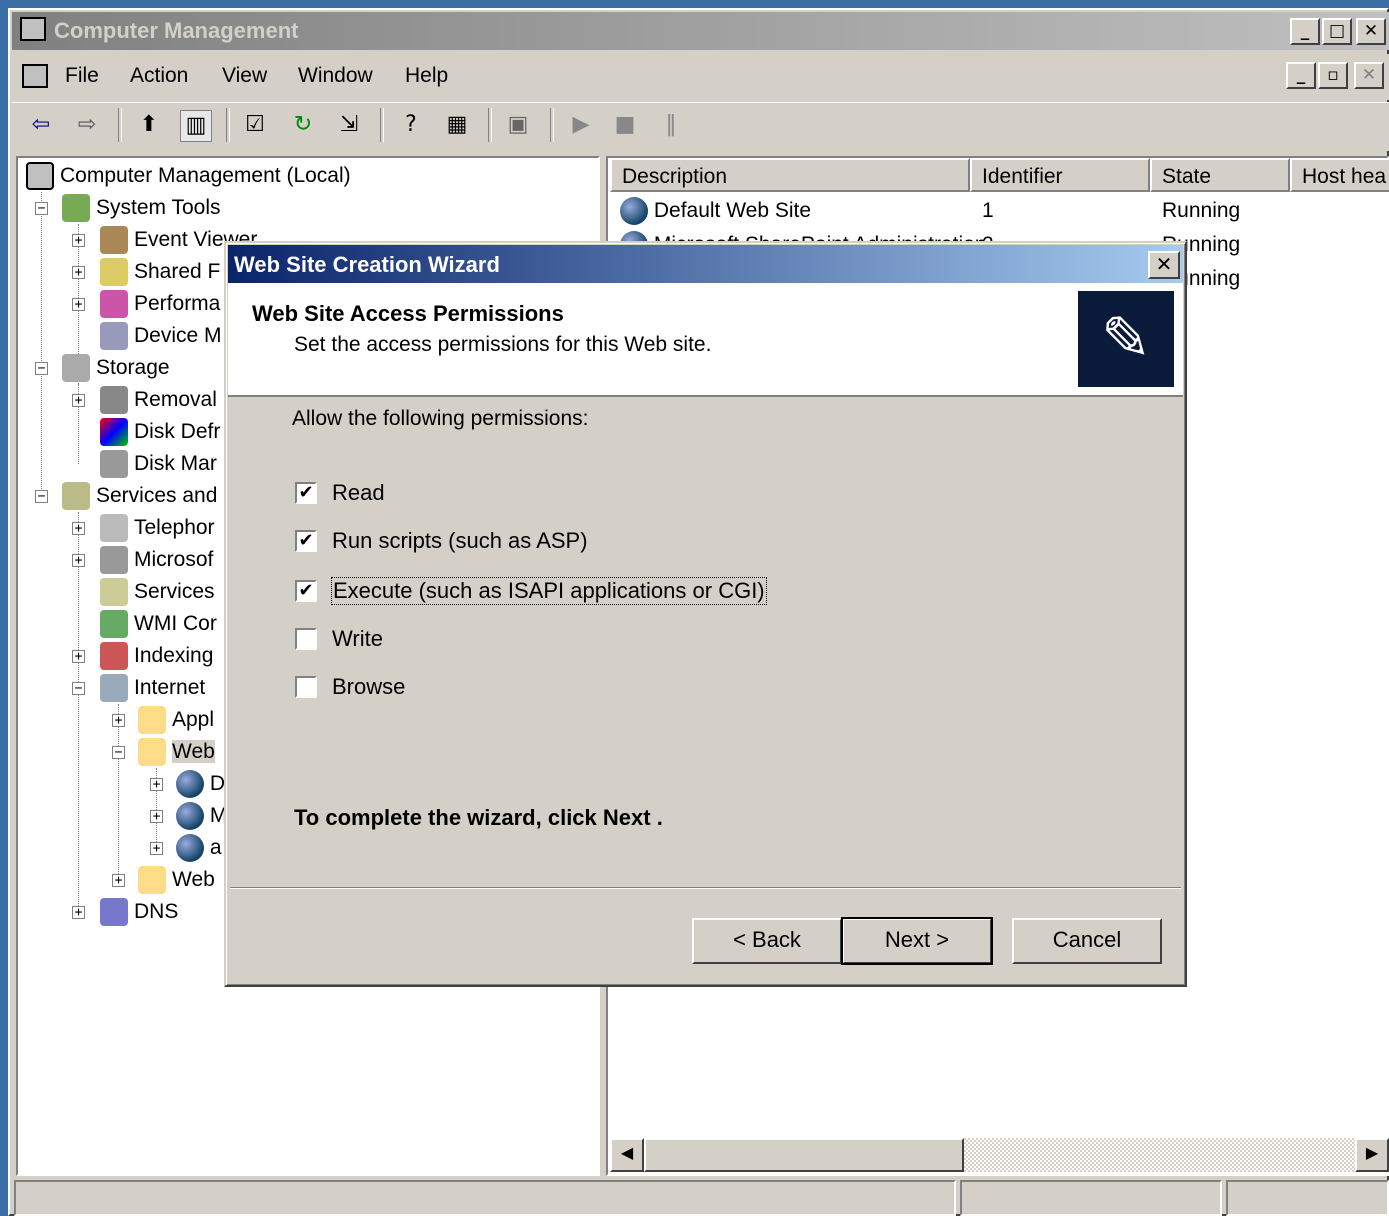  I want to click on wmi-icon, so click(114, 624).